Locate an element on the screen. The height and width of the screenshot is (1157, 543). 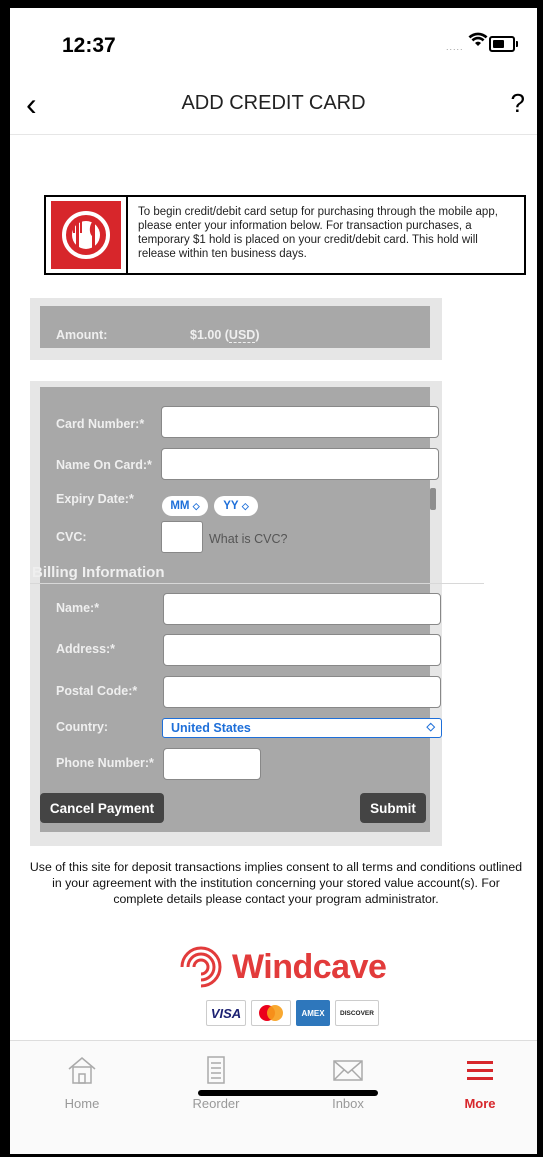
tab-reorder: Reorder is located at coordinates (216, 1083).